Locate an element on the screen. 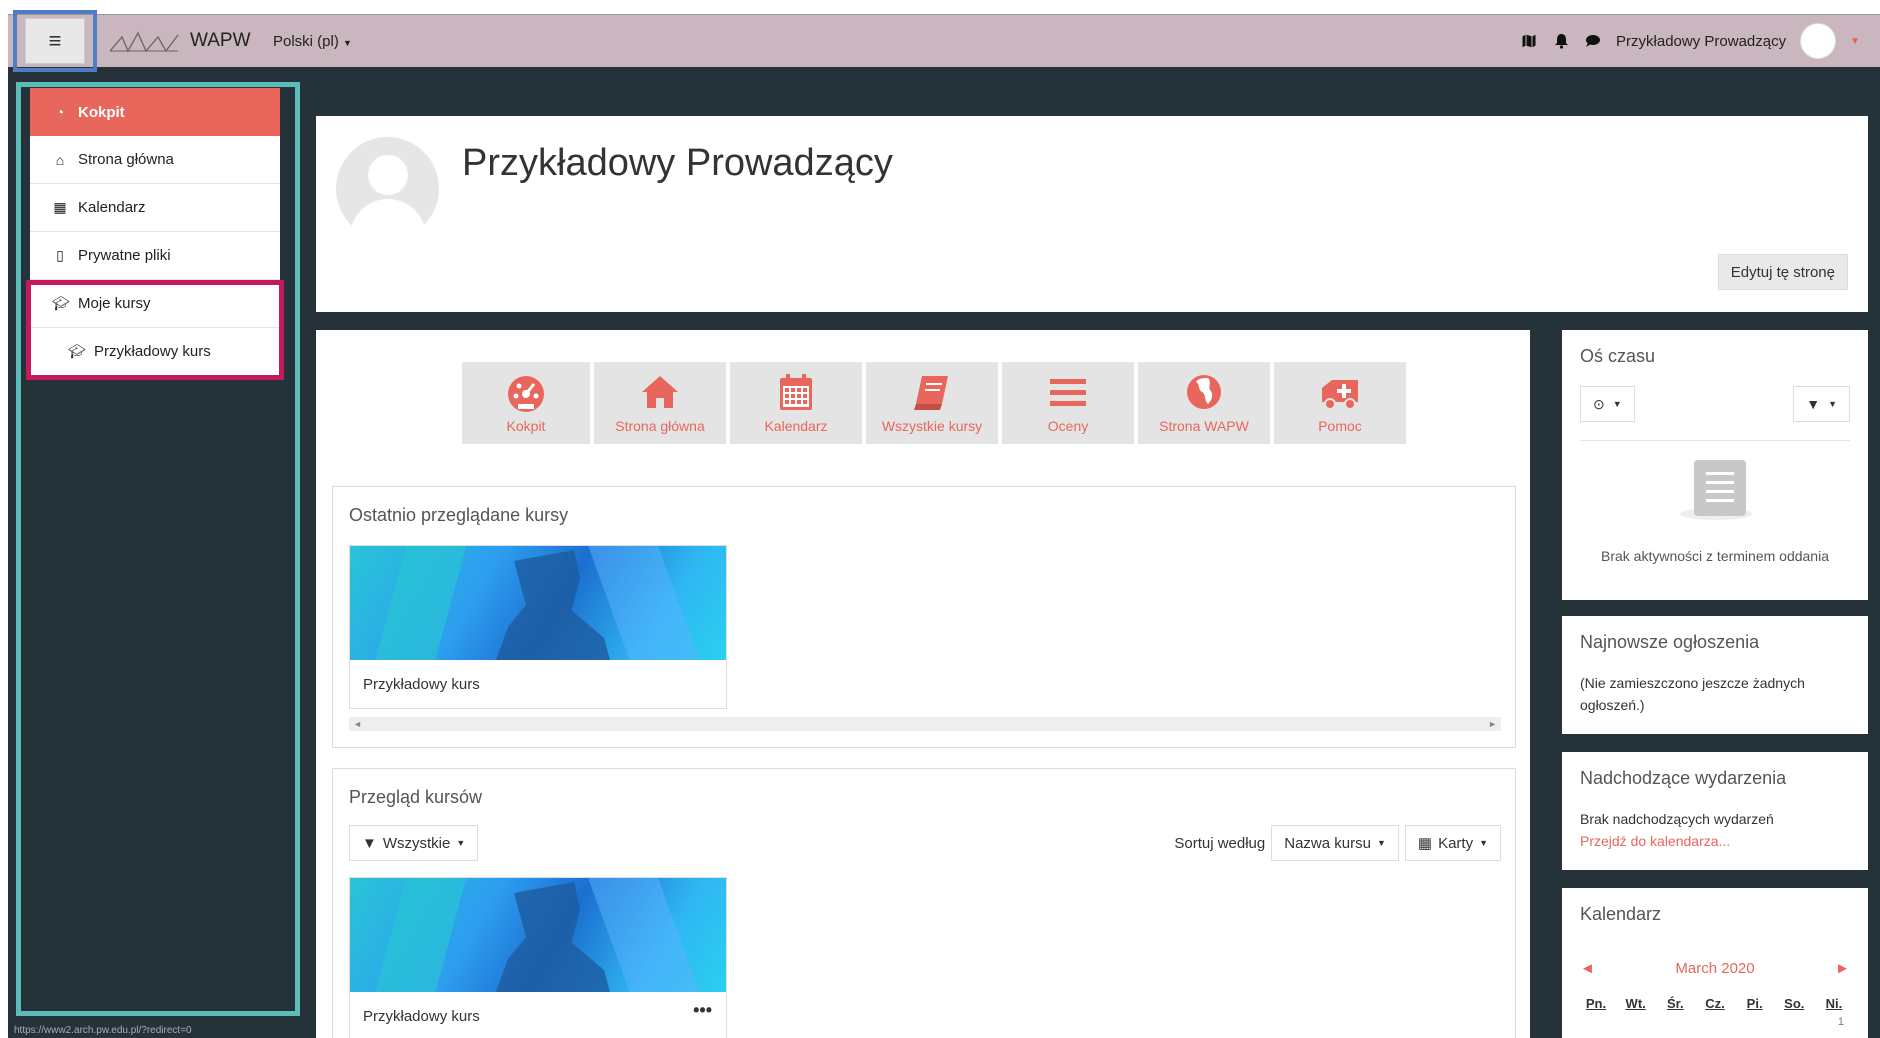 The image size is (1880, 1038). sort-dropdown: Nazwa kursu ▼ is located at coordinates (1335, 843).